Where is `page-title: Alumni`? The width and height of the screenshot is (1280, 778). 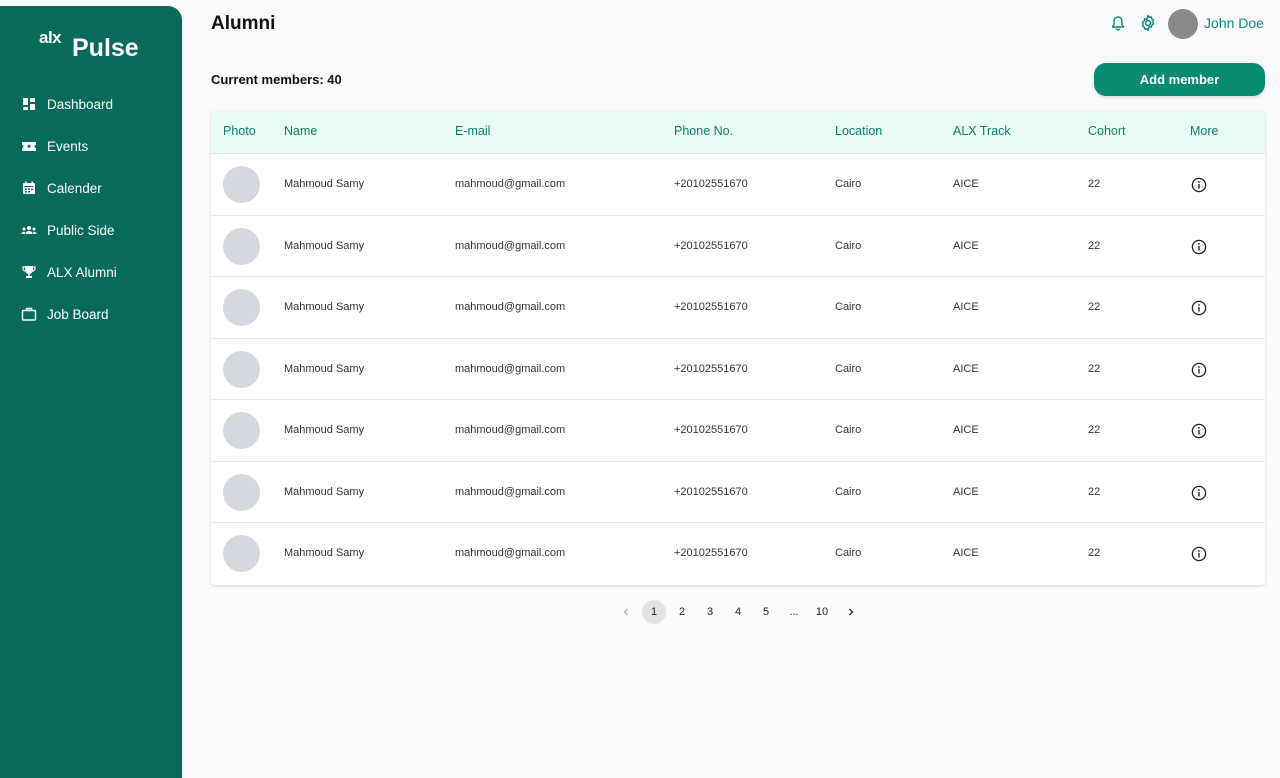
page-title: Alumni is located at coordinates (243, 23).